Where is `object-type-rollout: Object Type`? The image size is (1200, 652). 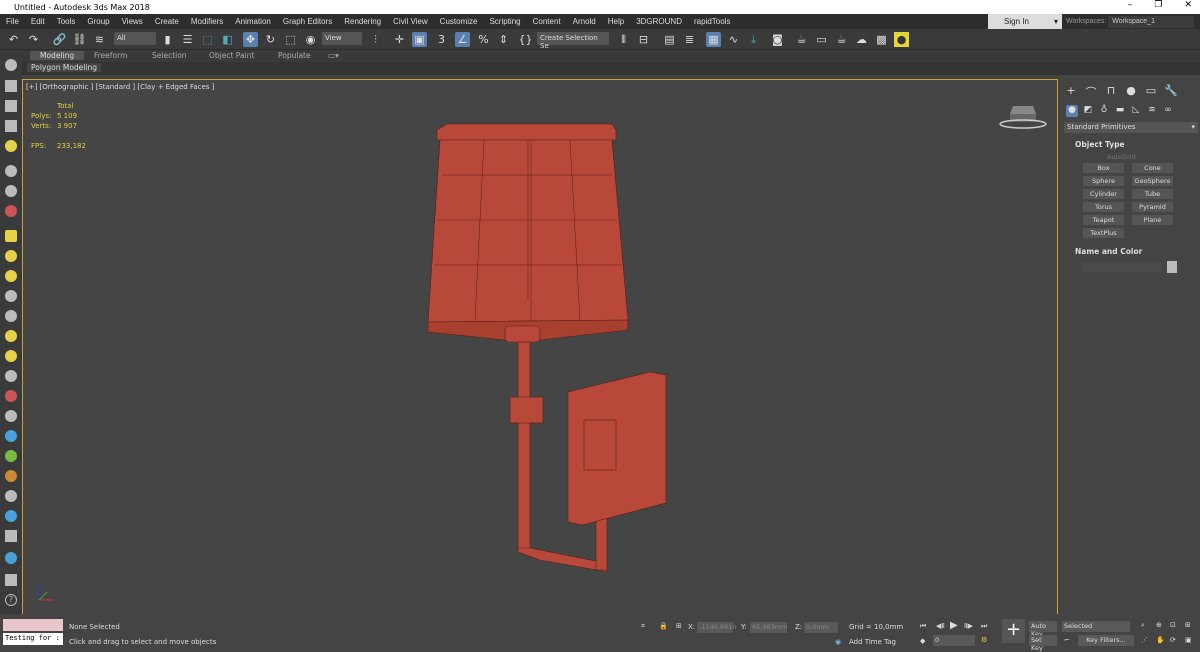
object-type-rollout: Object Type is located at coordinates (1131, 144).